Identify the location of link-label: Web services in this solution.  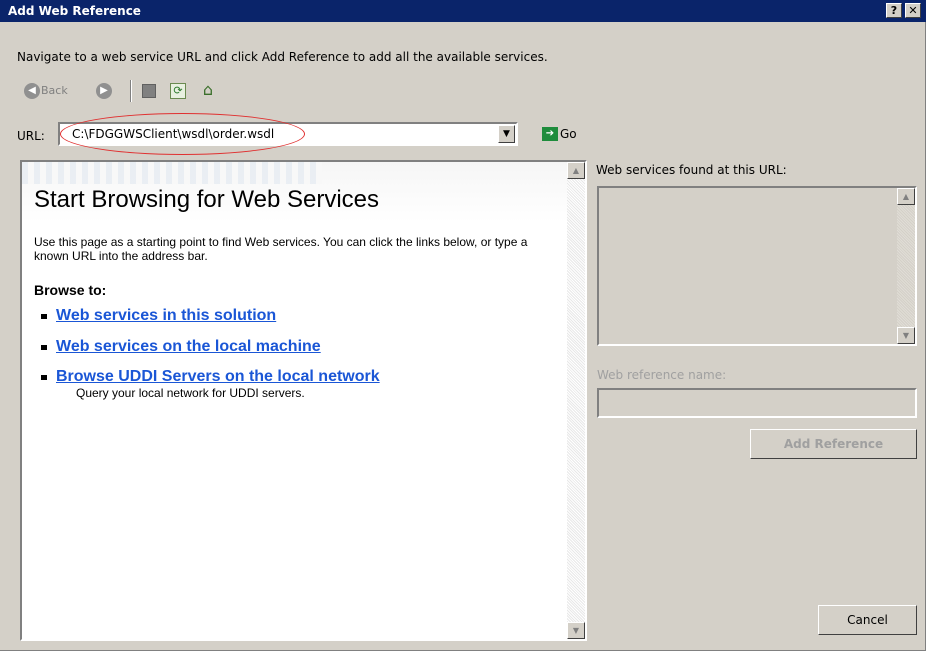
(166, 315).